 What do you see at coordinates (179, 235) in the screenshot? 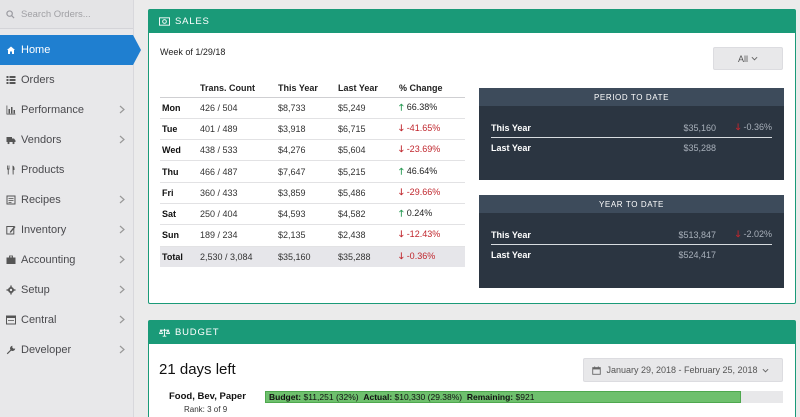
I see `day-cell: Sun` at bounding box center [179, 235].